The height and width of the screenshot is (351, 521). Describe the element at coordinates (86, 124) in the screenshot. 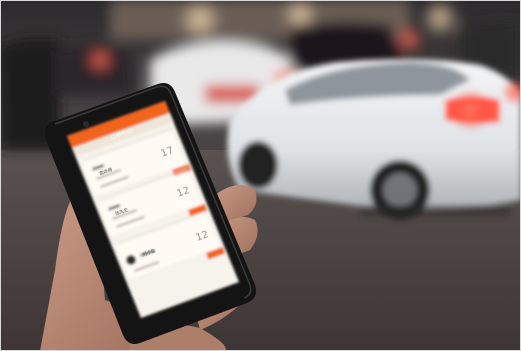

I see `camera-icon` at that location.